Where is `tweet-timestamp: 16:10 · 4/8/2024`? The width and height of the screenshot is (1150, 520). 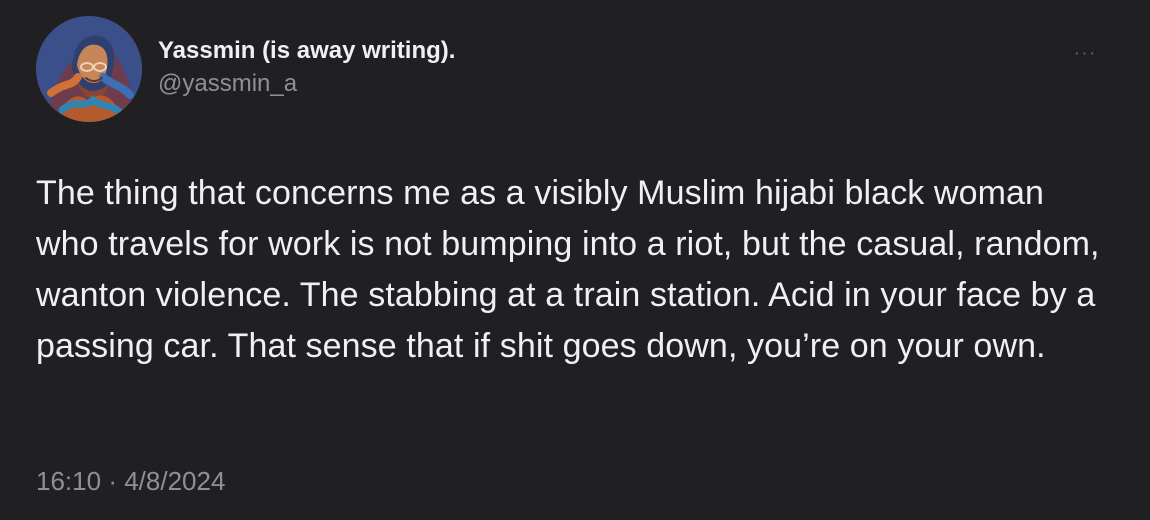
tweet-timestamp: 16:10 · 4/8/2024 is located at coordinates (236, 481).